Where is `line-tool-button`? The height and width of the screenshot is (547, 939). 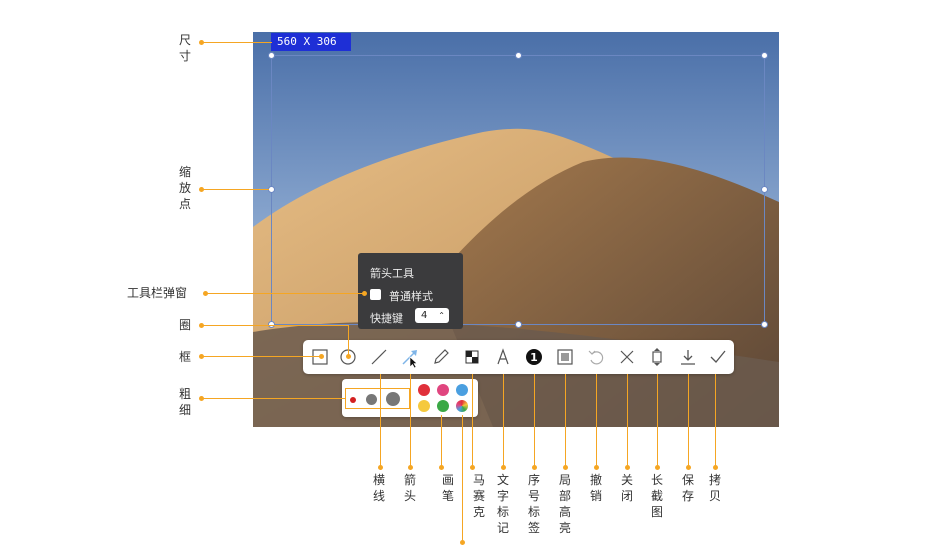 line-tool-button is located at coordinates (379, 357).